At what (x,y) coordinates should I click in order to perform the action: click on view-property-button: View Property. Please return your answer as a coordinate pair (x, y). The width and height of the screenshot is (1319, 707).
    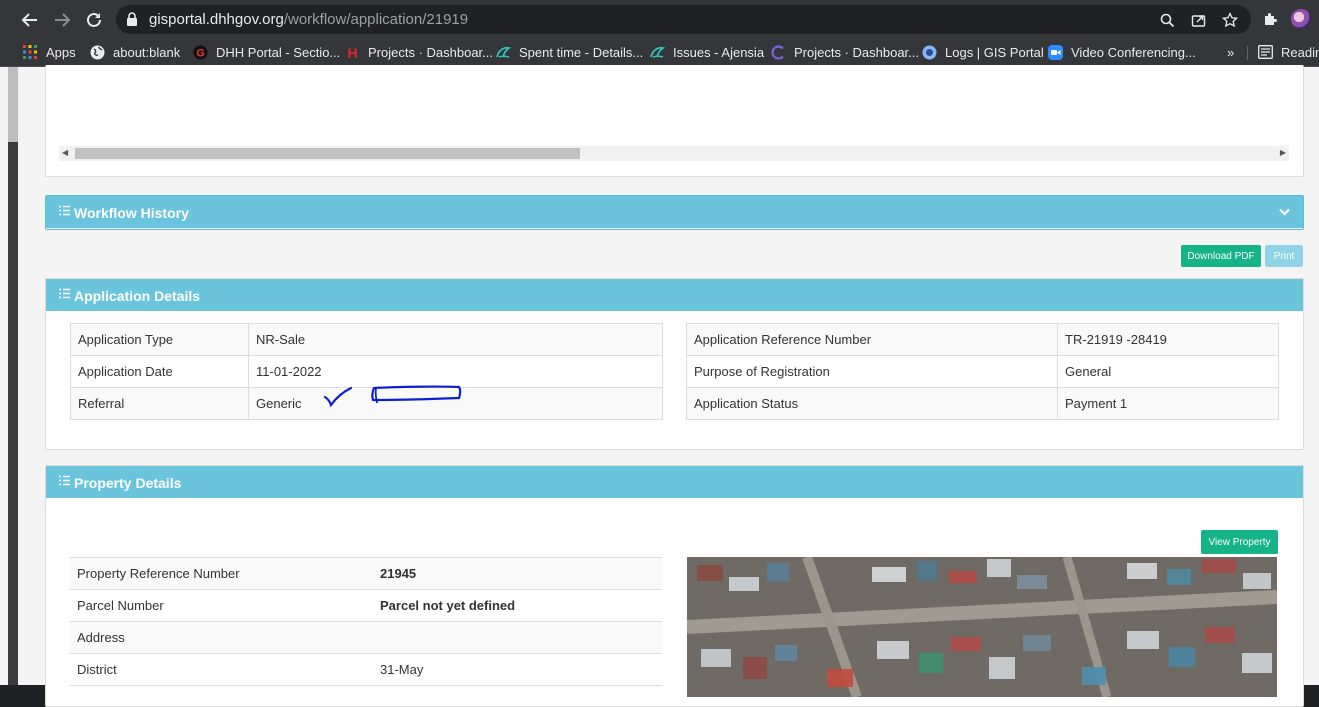
    Looking at the image, I should click on (1239, 542).